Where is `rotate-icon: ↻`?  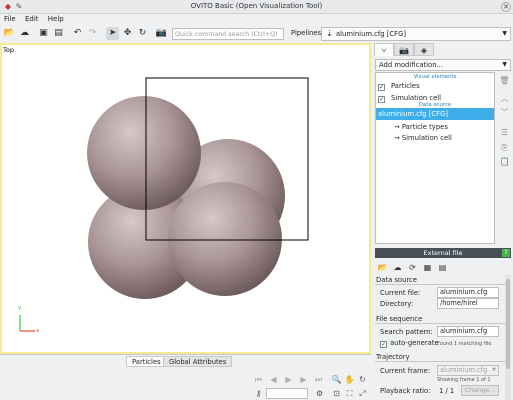
rotate-icon: ↻ is located at coordinates (142, 33).